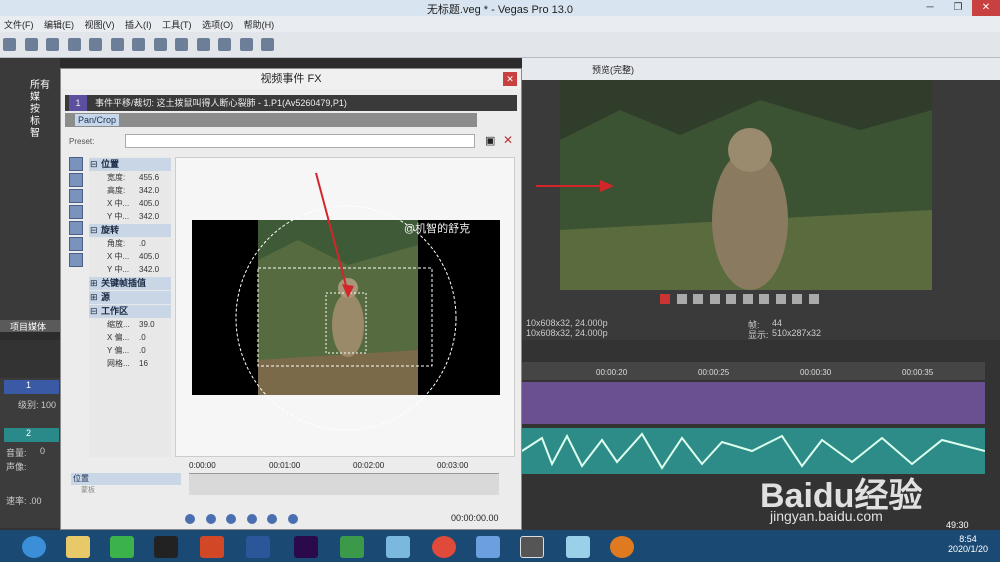 This screenshot has width=1000, height=562. I want to click on chrome-icon, so click(444, 547).